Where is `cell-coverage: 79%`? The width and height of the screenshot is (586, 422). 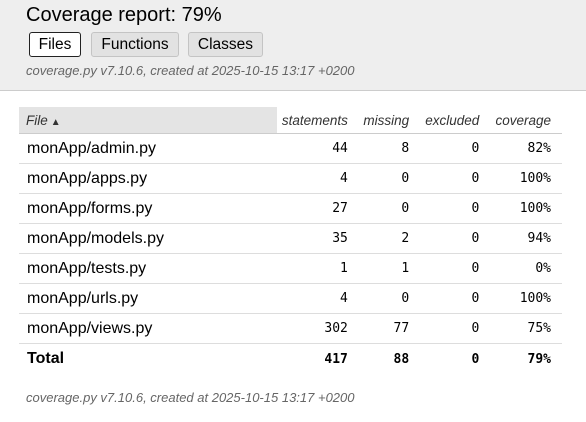 cell-coverage: 79% is located at coordinates (539, 359).